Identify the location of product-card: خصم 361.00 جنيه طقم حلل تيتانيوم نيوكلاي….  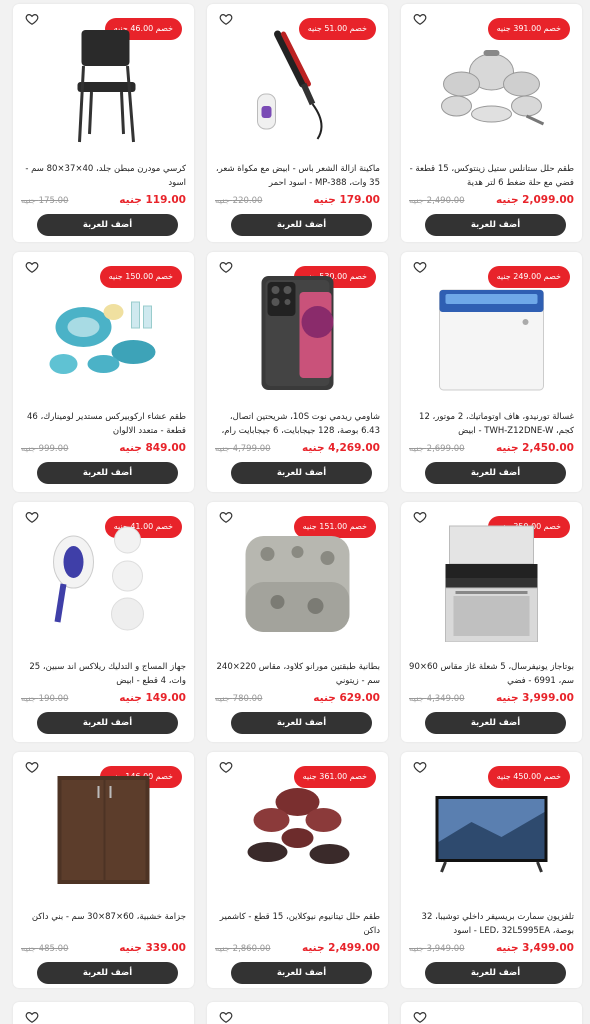
(297, 870).